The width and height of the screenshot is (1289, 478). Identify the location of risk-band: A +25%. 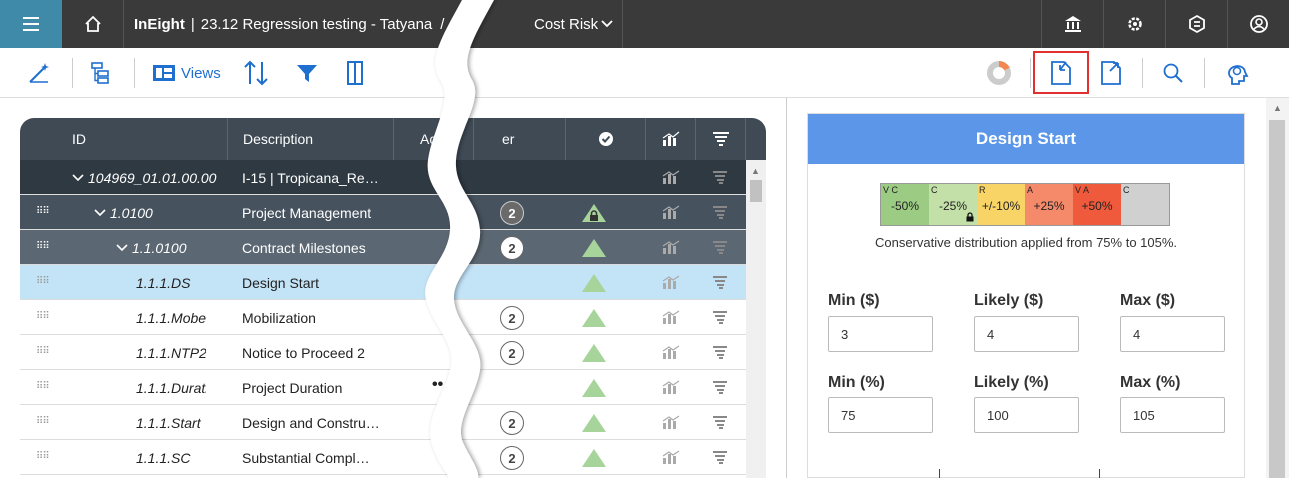
(1049, 204).